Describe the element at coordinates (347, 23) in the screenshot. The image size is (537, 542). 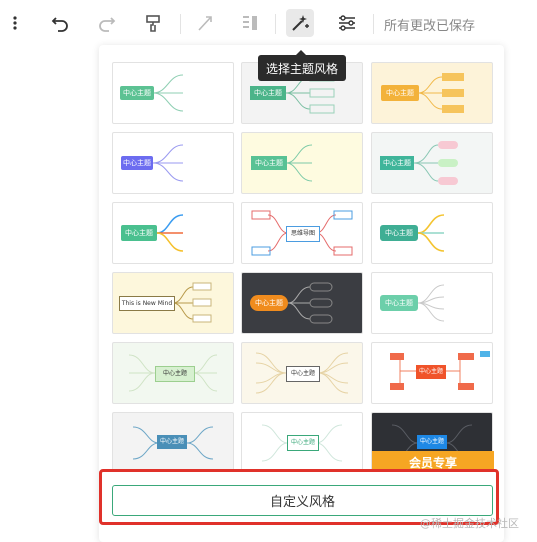
I see `structure-icon` at that location.